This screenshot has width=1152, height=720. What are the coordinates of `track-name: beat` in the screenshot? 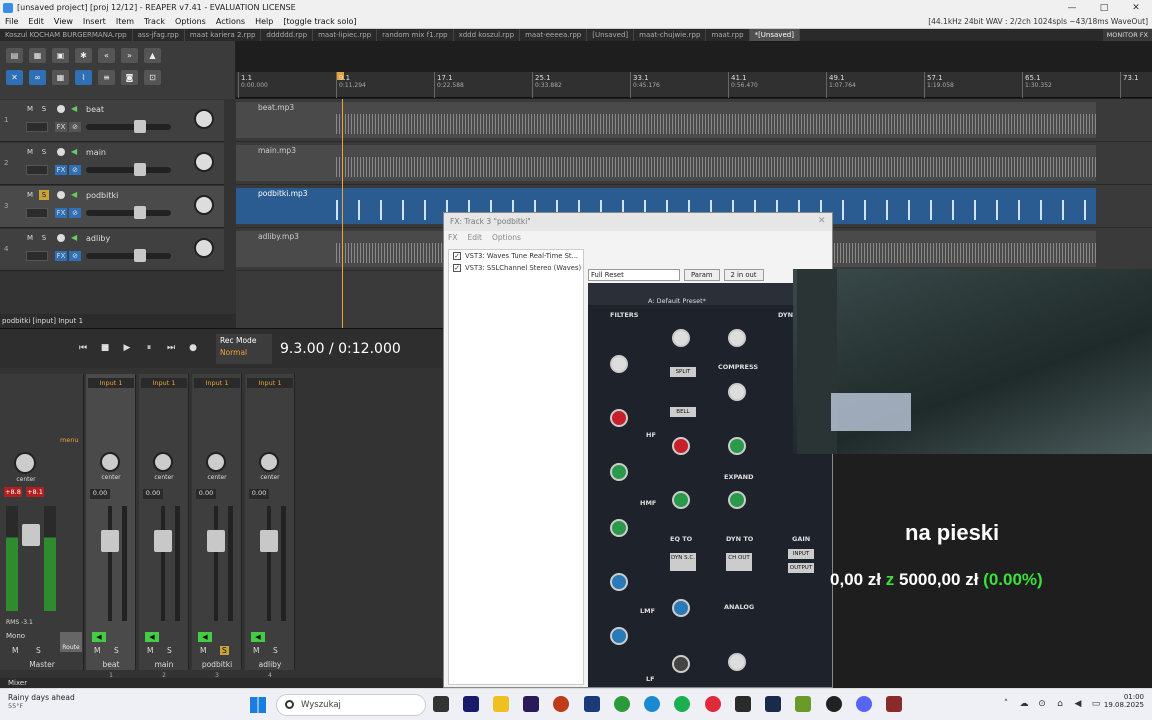 It's located at (95, 109).